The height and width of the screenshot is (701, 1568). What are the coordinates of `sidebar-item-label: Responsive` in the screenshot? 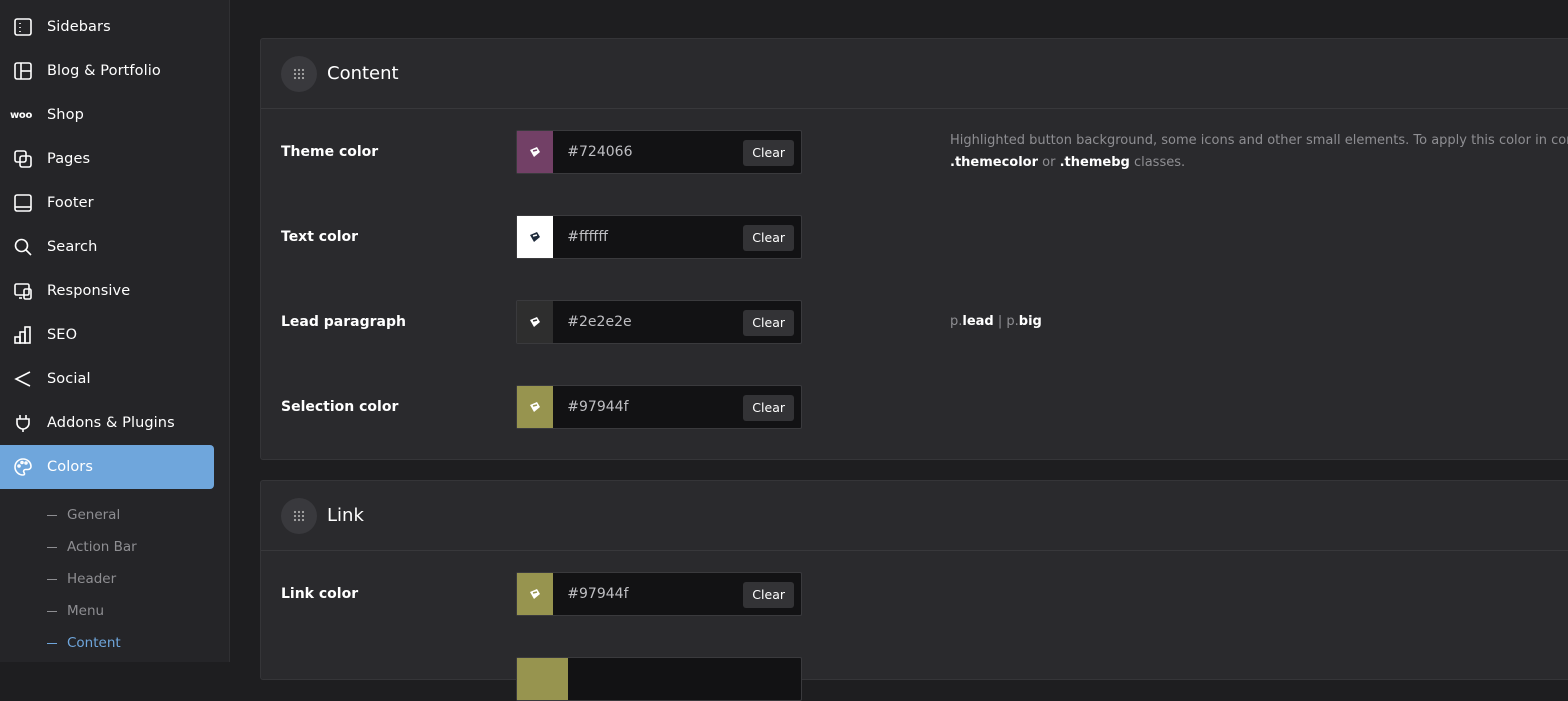 It's located at (89, 291).